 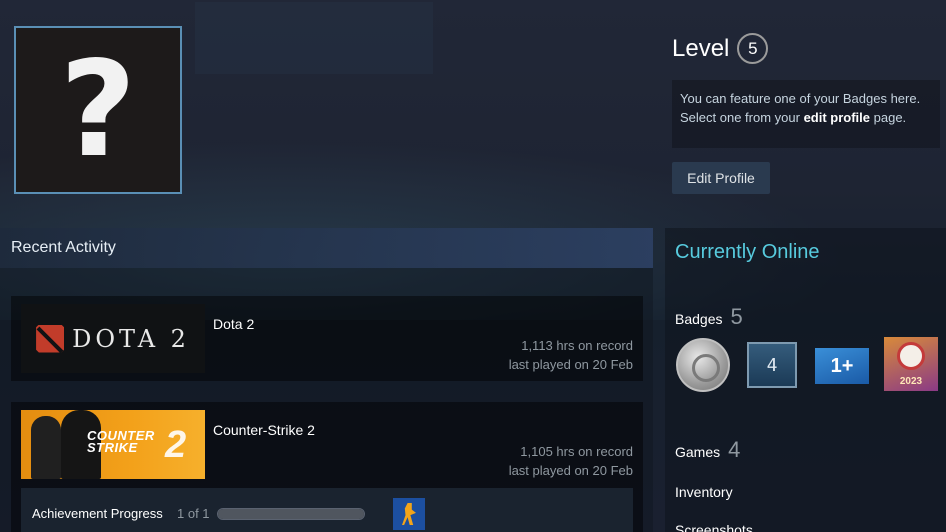 What do you see at coordinates (577, 345) in the screenshot?
I see `hours-on-record: 1,113 hrs on record` at bounding box center [577, 345].